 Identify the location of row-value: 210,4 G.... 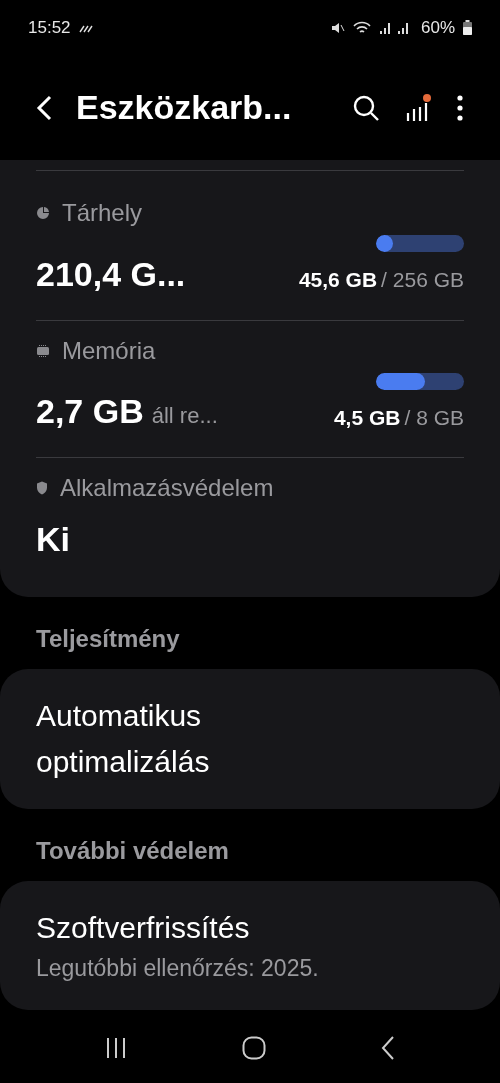
(111, 274).